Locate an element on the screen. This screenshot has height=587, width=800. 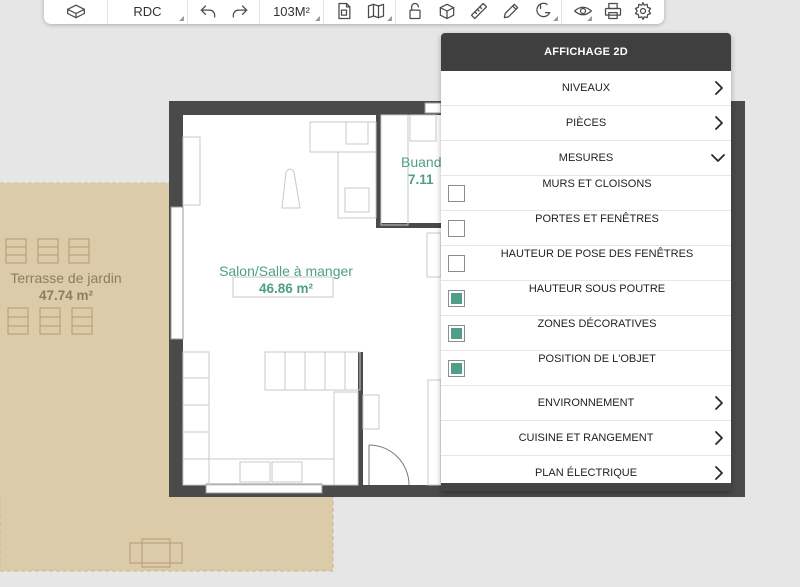
menu-item-label: NIVEAUX is located at coordinates (586, 88).